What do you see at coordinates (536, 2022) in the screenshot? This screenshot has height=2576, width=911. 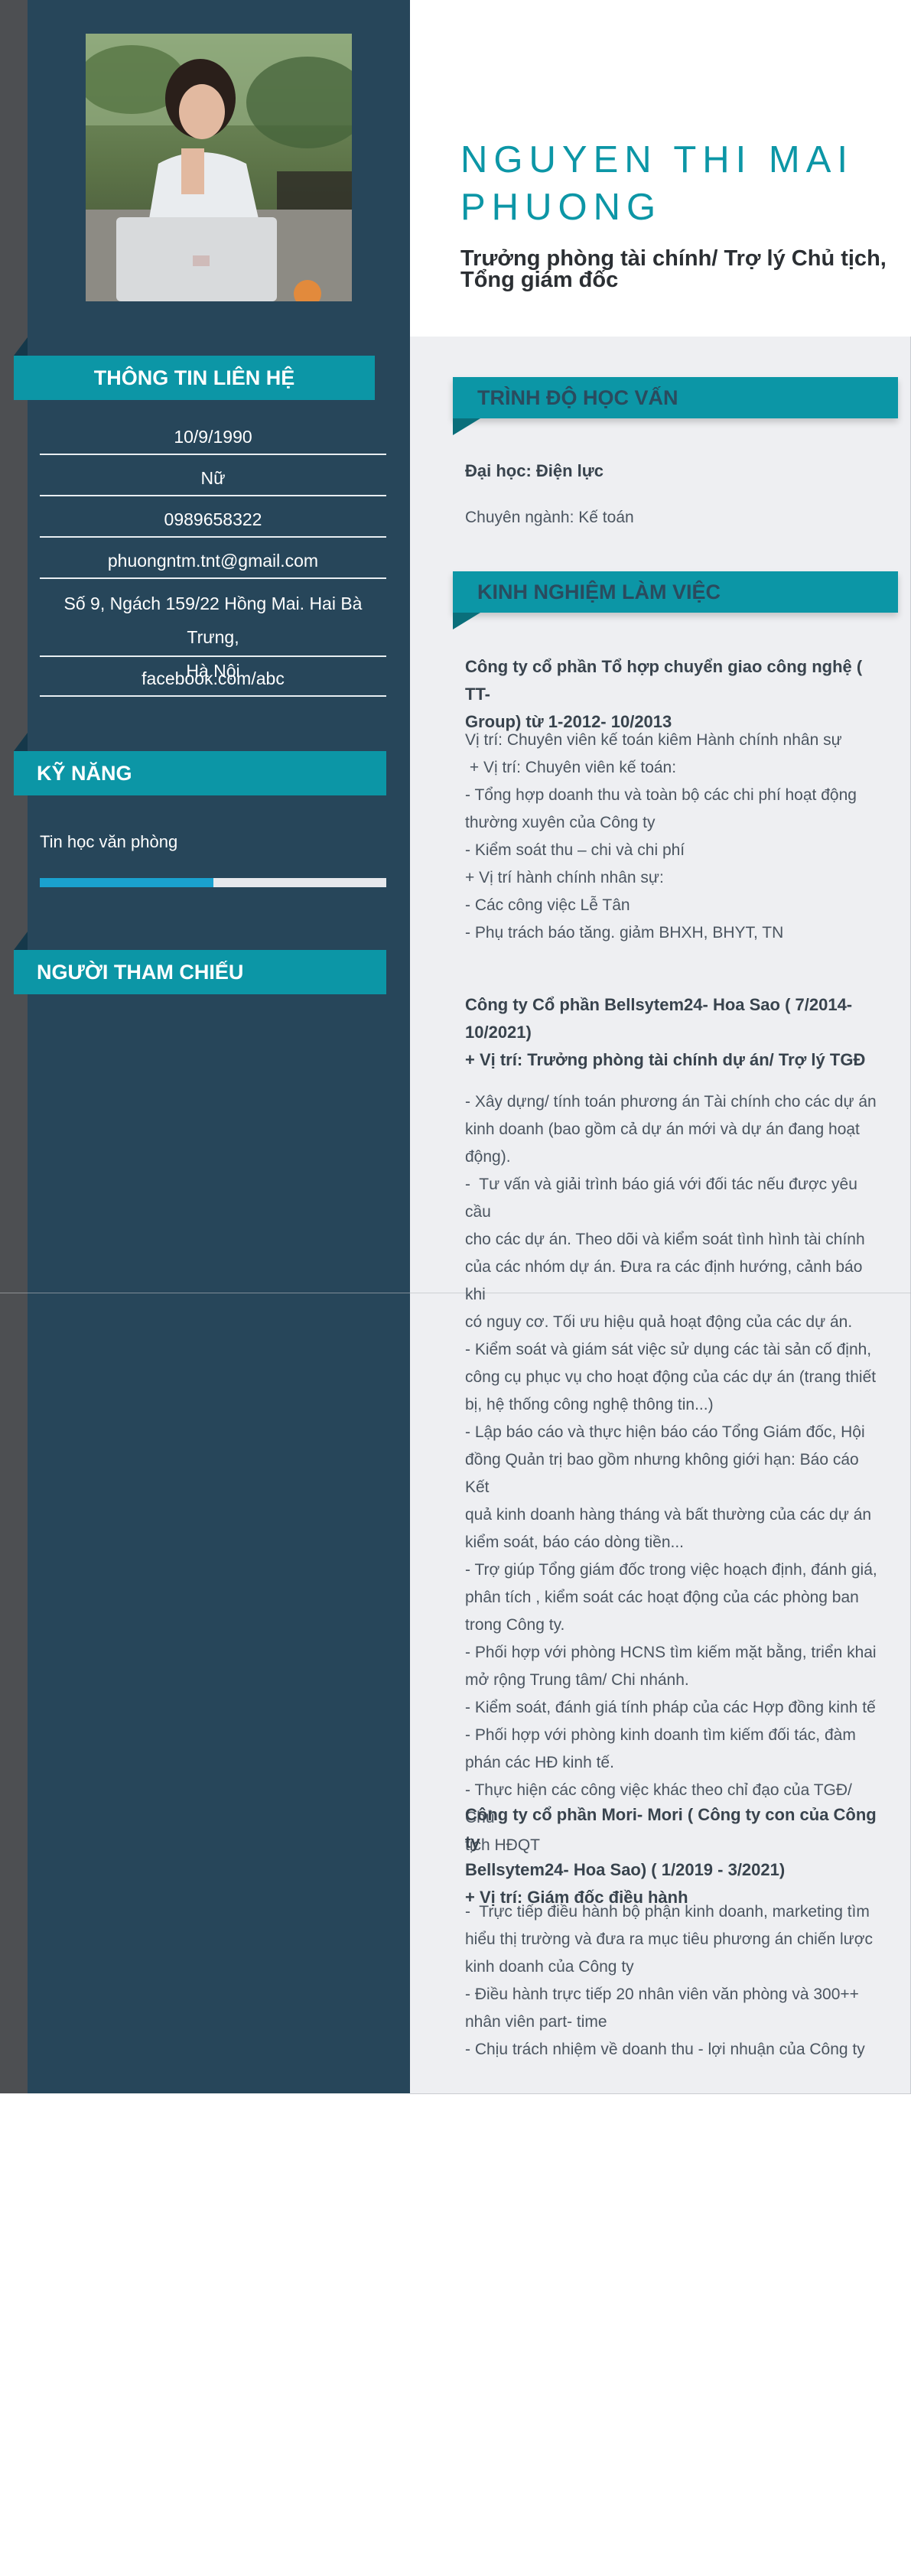 I see `detail-line: nhân viên part- time` at bounding box center [536, 2022].